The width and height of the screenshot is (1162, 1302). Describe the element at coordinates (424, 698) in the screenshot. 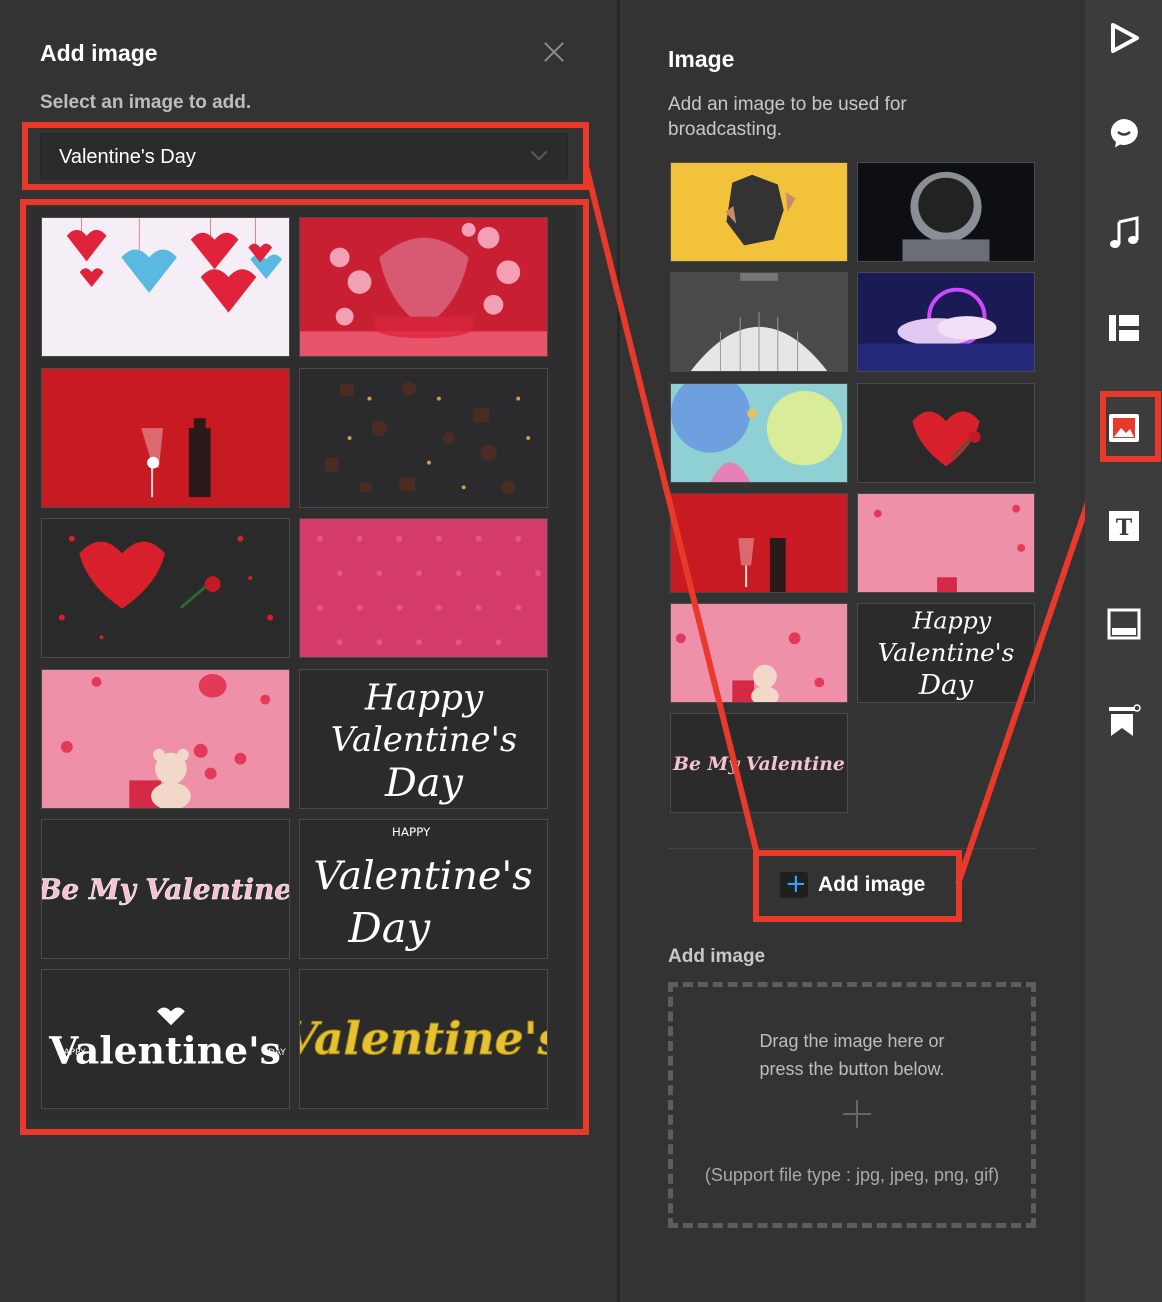

I see `script-happy-text: Happy` at that location.